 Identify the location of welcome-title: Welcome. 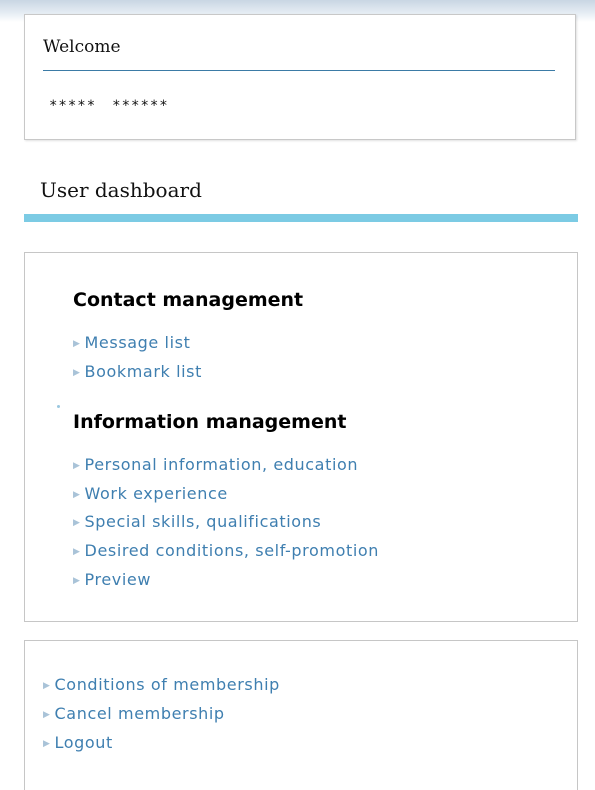
(82, 47).